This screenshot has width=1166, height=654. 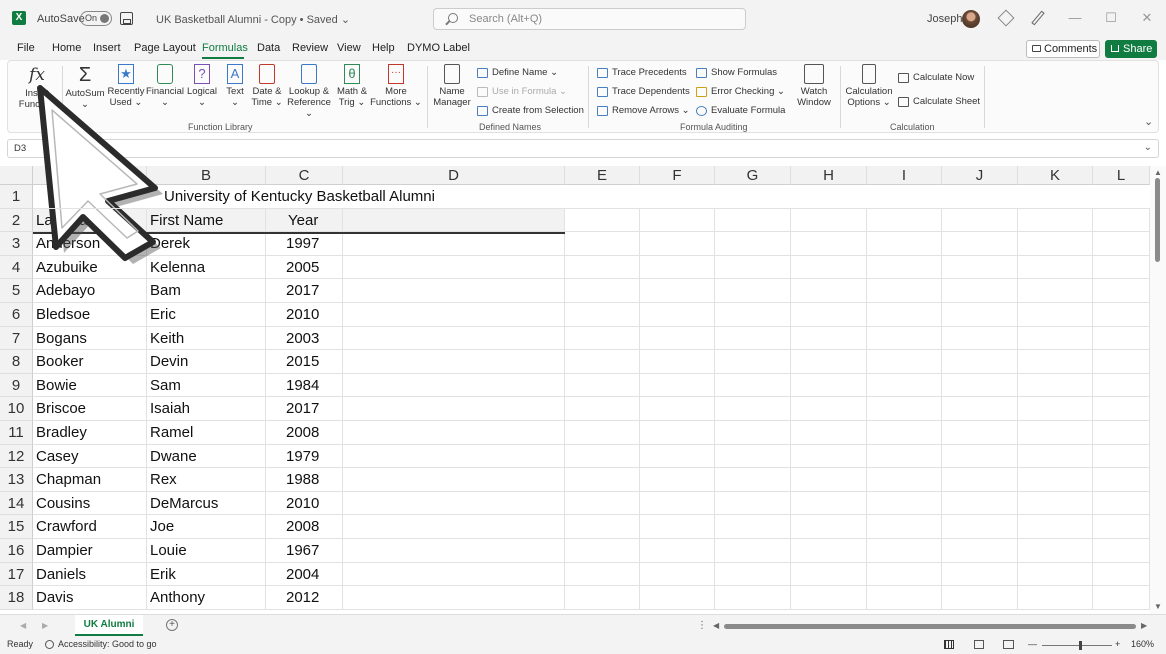 What do you see at coordinates (383, 48) in the screenshot?
I see `tab-help: Help` at bounding box center [383, 48].